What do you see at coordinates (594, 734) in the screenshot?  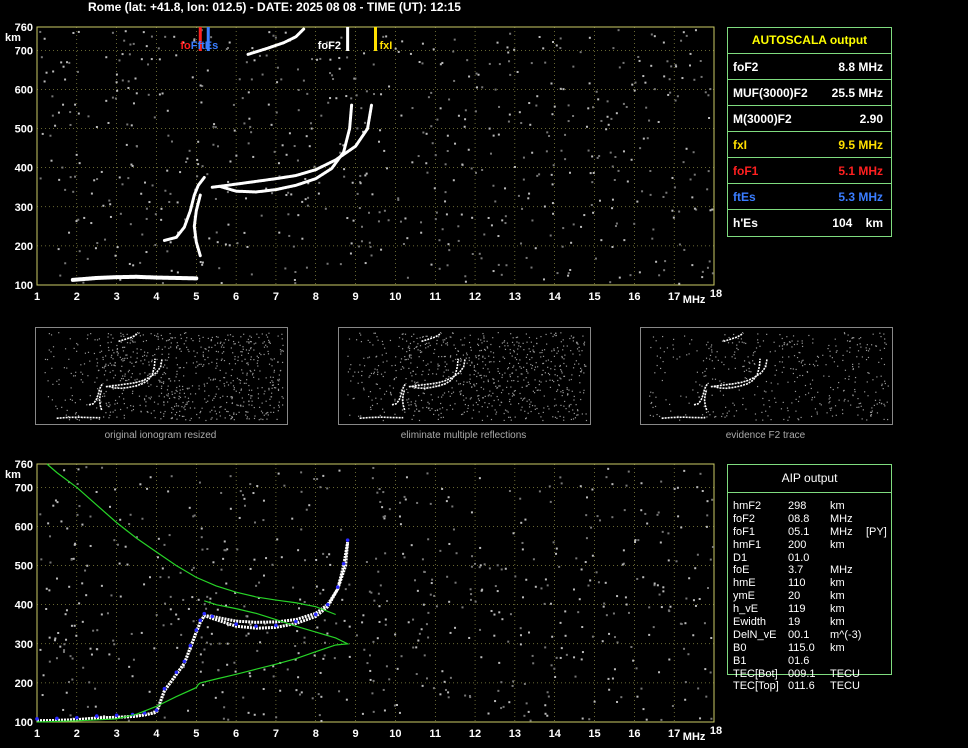 I see `x-tick-label: 15` at bounding box center [594, 734].